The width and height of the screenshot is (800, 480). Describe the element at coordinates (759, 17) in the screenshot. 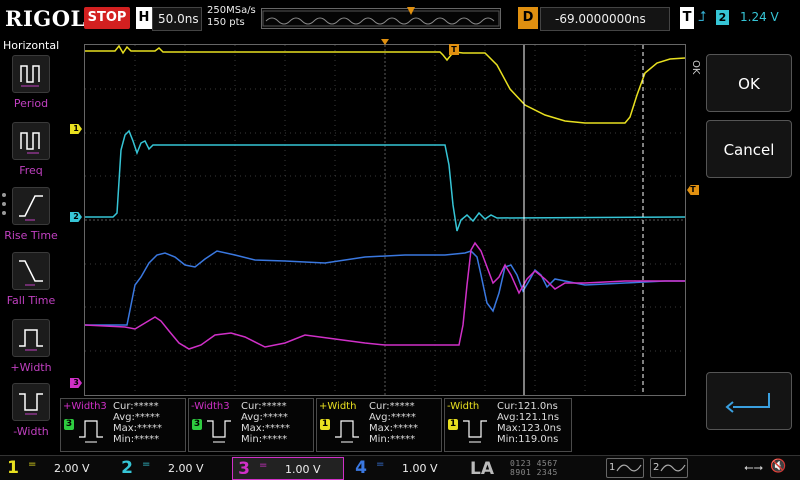

I see `trigger-level-value: 1.24 V` at that location.